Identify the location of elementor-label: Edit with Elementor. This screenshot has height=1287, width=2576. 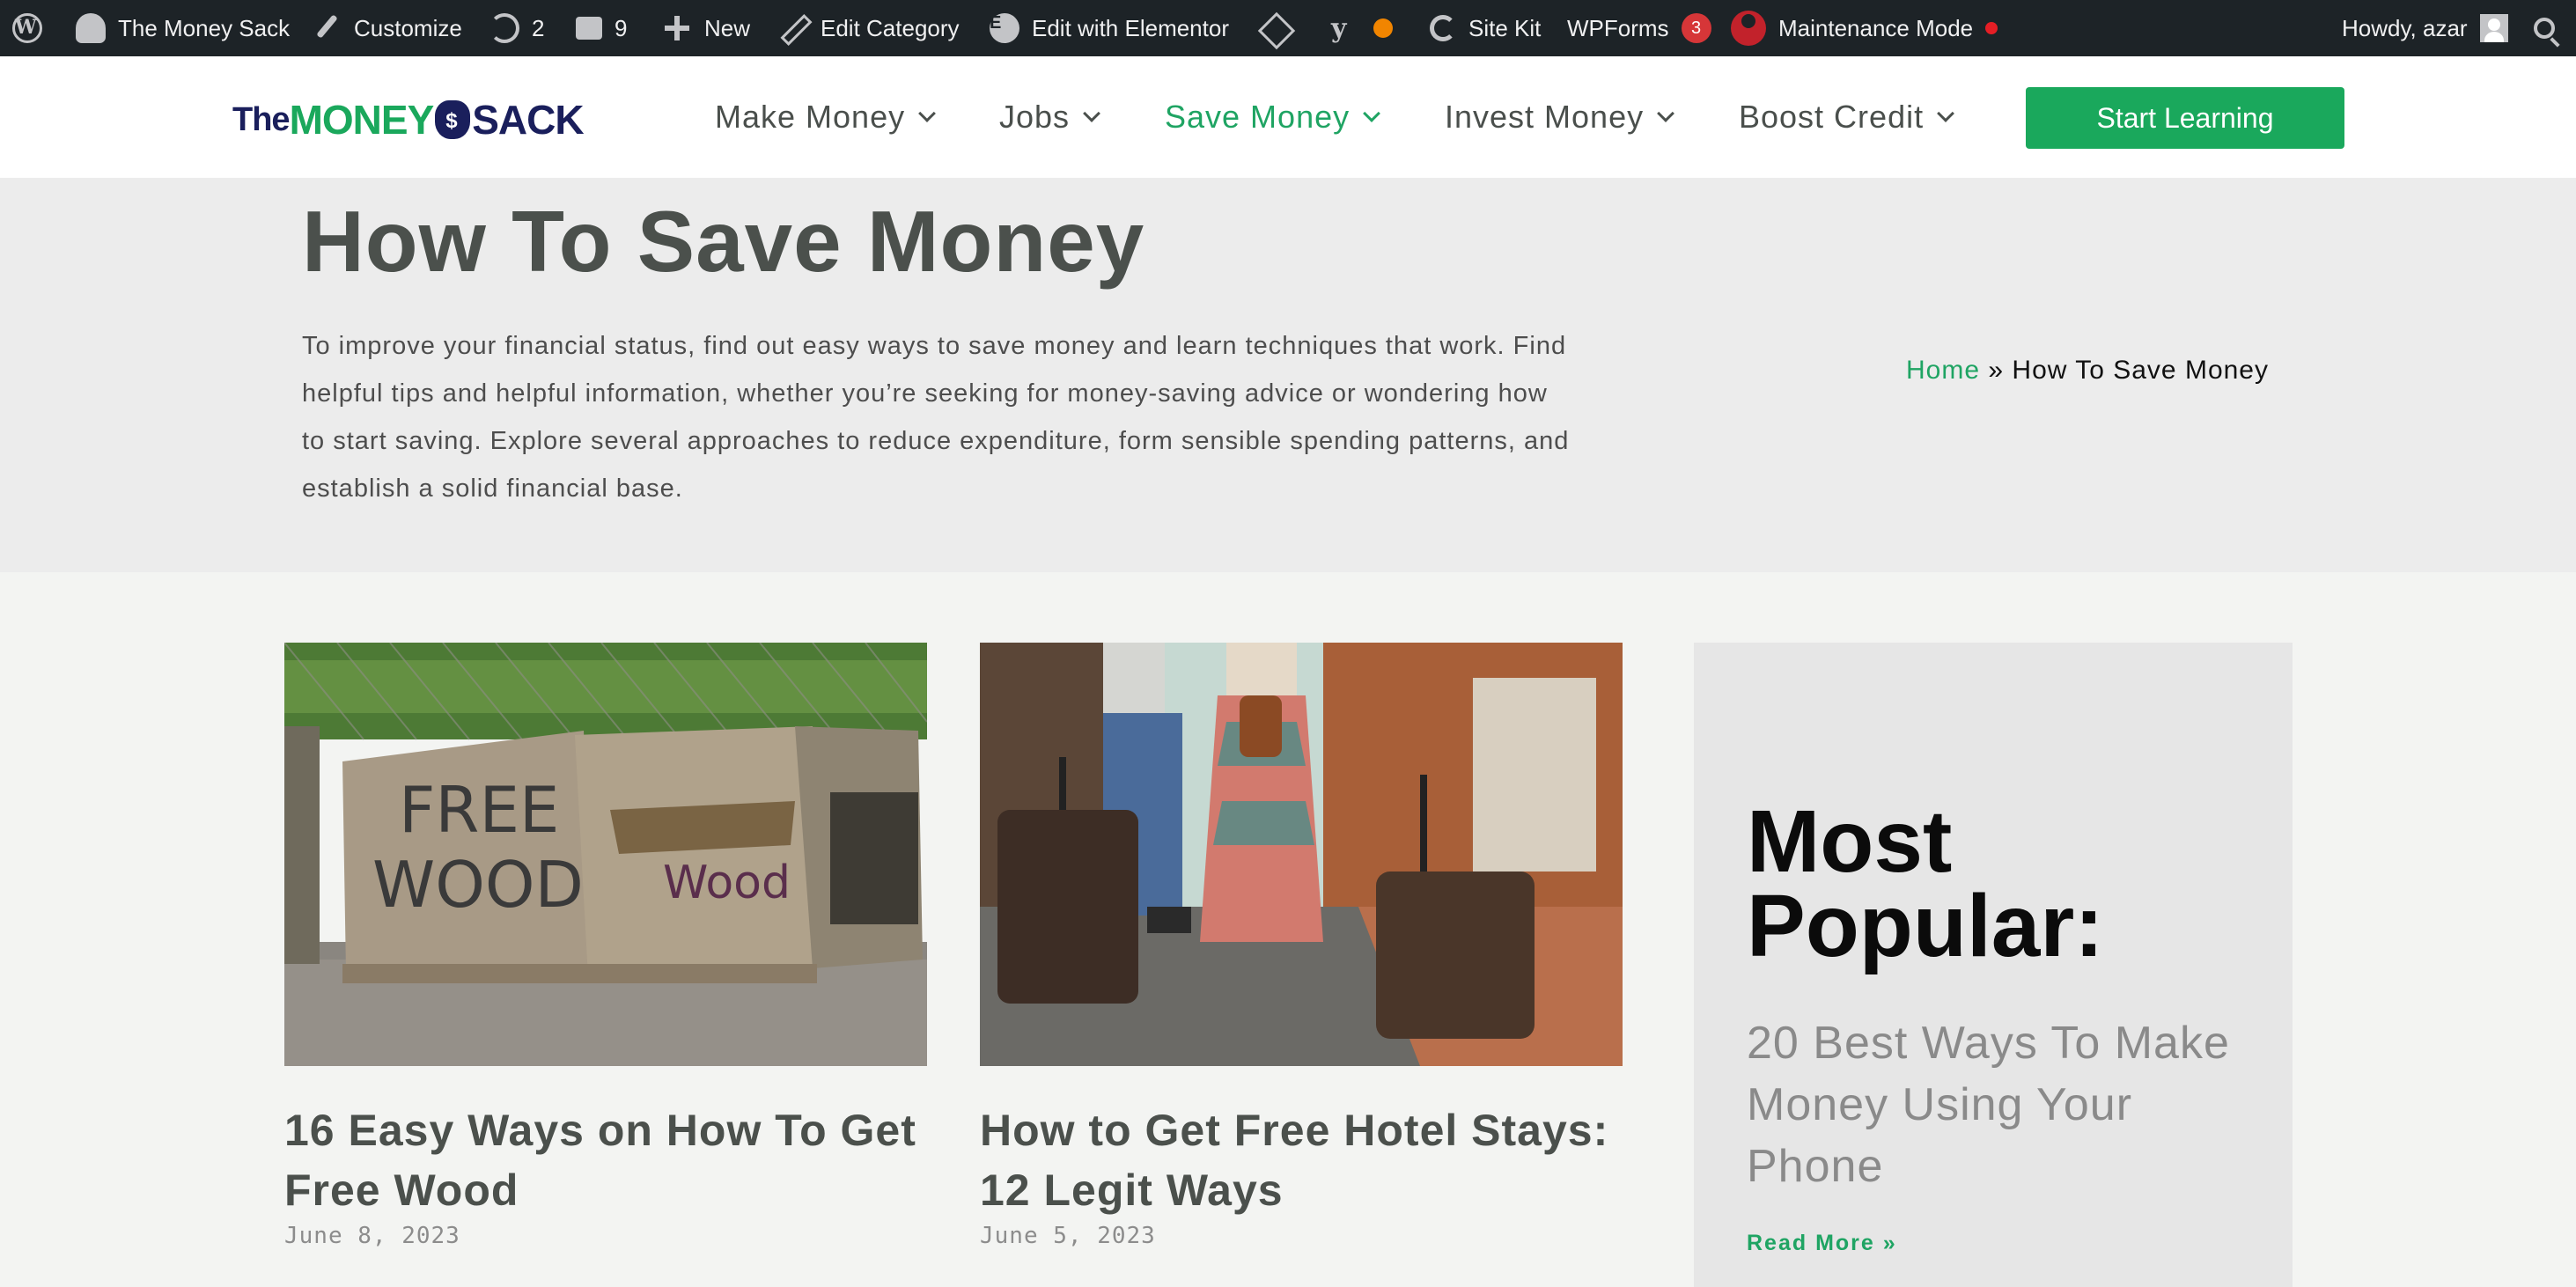
(1131, 27).